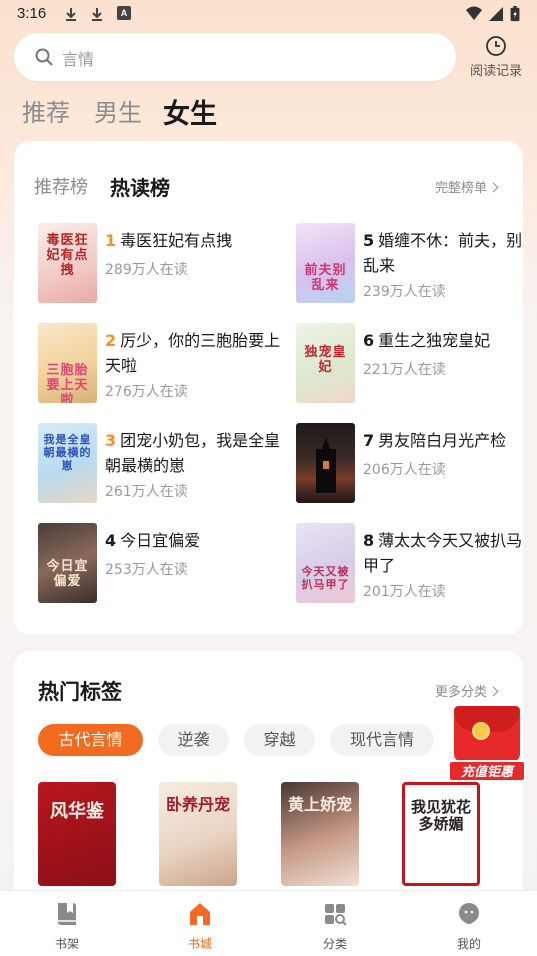 The width and height of the screenshot is (537, 956). I want to click on book-cover, so click(325, 463).